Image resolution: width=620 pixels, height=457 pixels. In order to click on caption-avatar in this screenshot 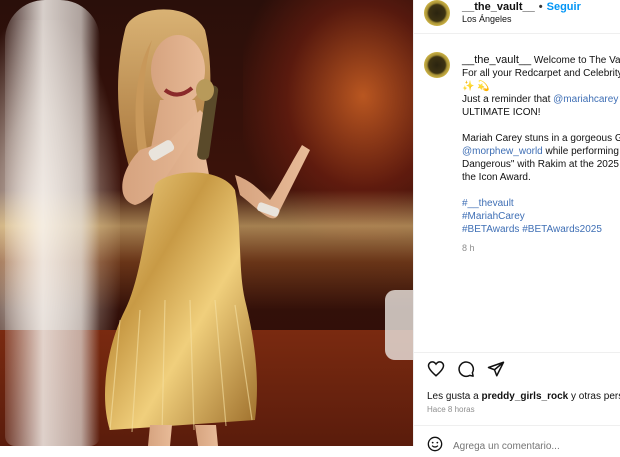, I will do `click(437, 65)`.